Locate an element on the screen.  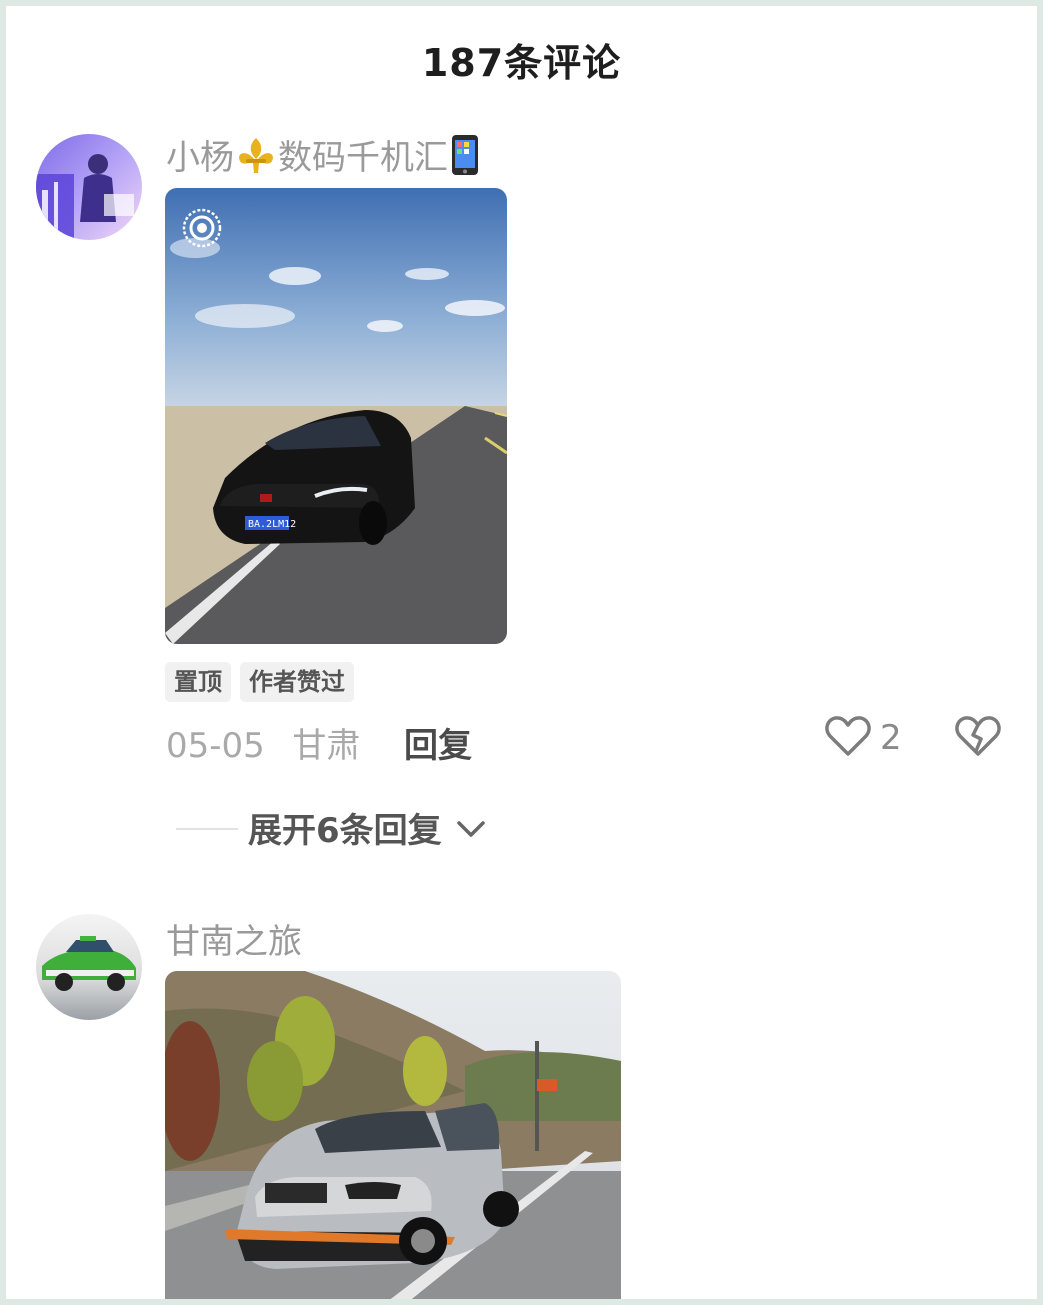
reply-button: 回复 is located at coordinates (438, 742).